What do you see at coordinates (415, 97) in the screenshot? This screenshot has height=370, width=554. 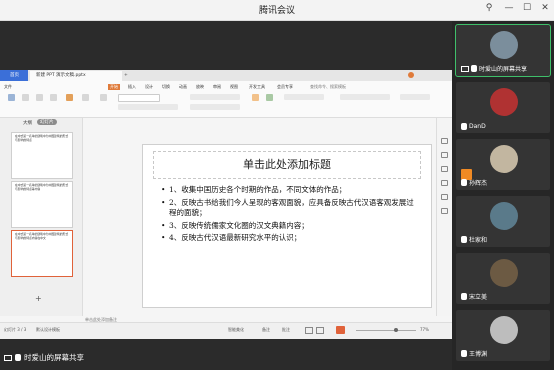 I see `find-replace-tools` at bounding box center [415, 97].